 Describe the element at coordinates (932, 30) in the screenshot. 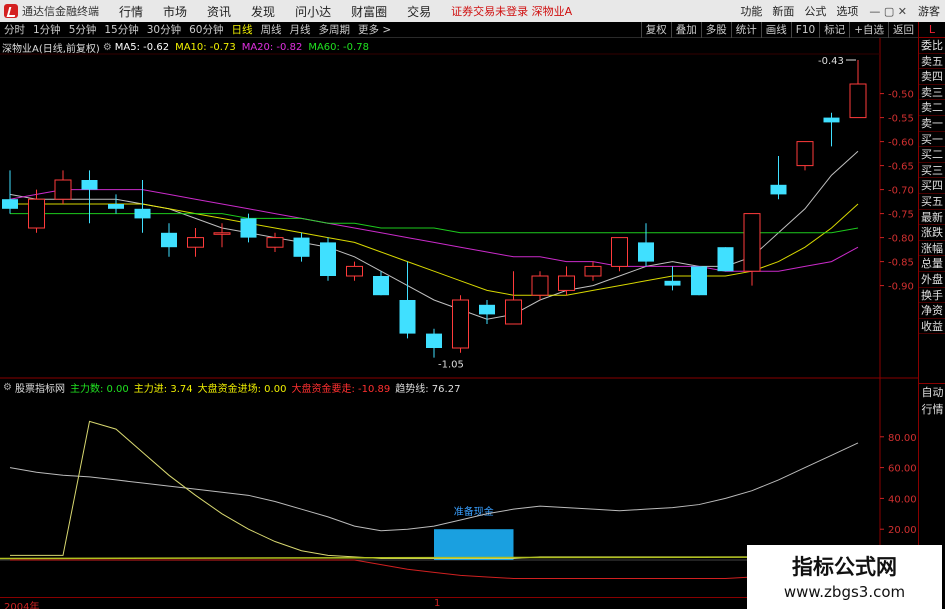

I see `panel-header: L` at that location.